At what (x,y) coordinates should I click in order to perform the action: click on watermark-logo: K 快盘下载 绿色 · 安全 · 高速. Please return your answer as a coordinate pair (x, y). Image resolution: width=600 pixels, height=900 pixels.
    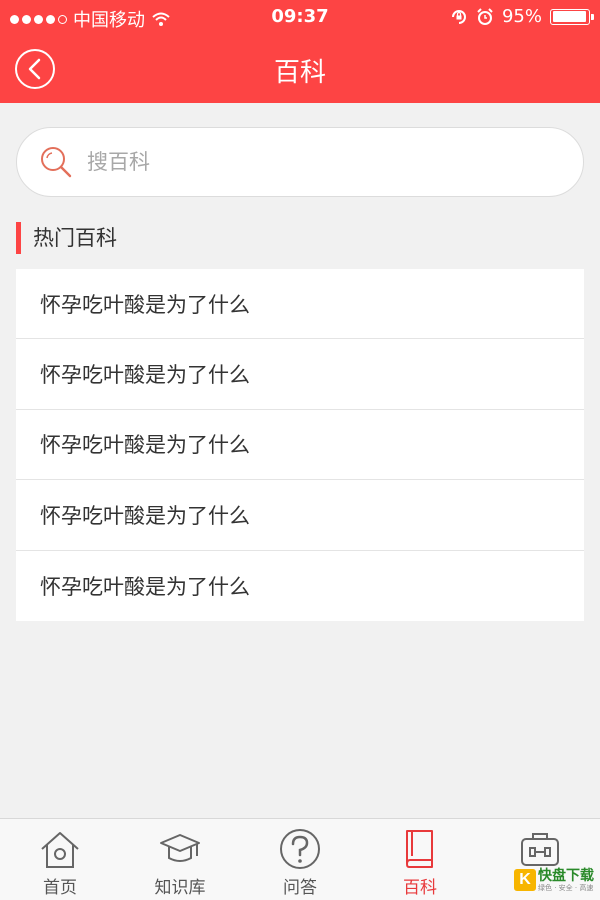
    Looking at the image, I should click on (554, 880).